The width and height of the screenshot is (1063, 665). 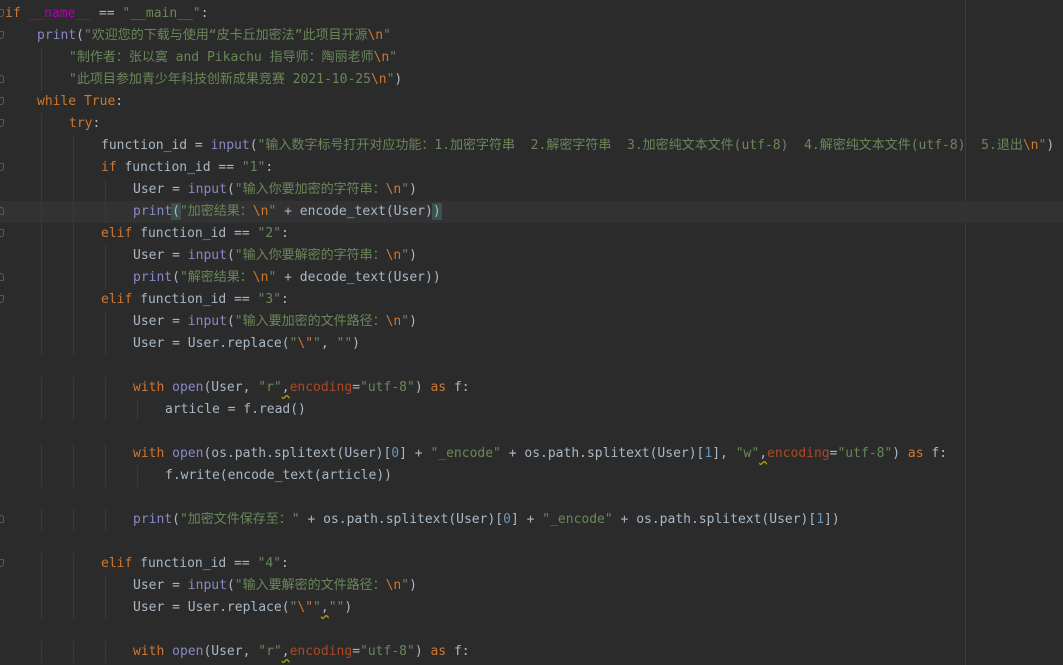 I want to click on code-line: User = input("输入你要加密的字符串：\n"), so click(x=531, y=190).